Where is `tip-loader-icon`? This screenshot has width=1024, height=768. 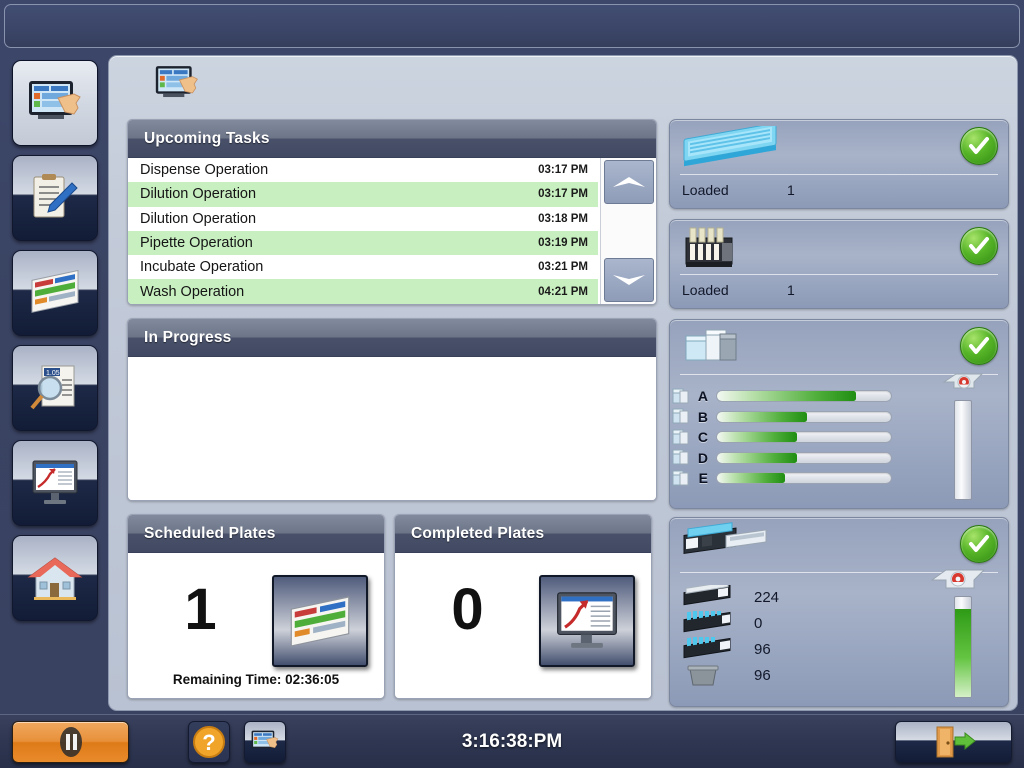 tip-loader-icon is located at coordinates (725, 538).